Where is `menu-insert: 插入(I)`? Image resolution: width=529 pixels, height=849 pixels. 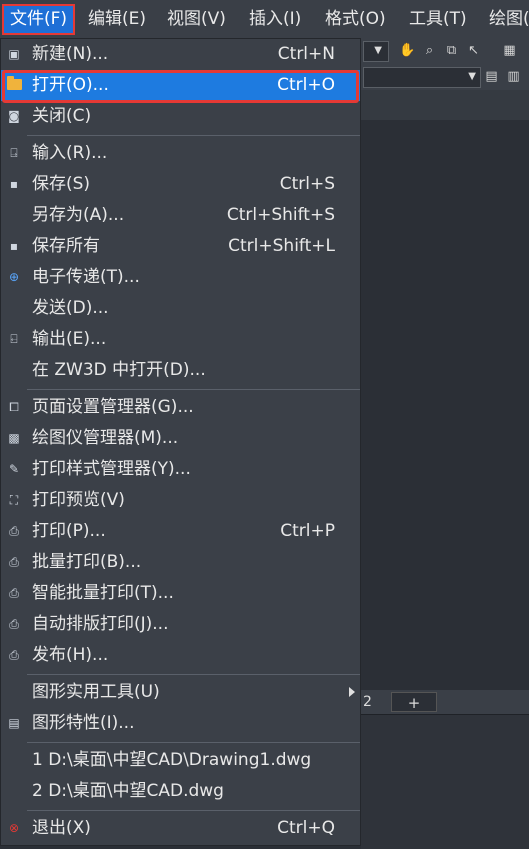 menu-insert: 插入(I) is located at coordinates (275, 19).